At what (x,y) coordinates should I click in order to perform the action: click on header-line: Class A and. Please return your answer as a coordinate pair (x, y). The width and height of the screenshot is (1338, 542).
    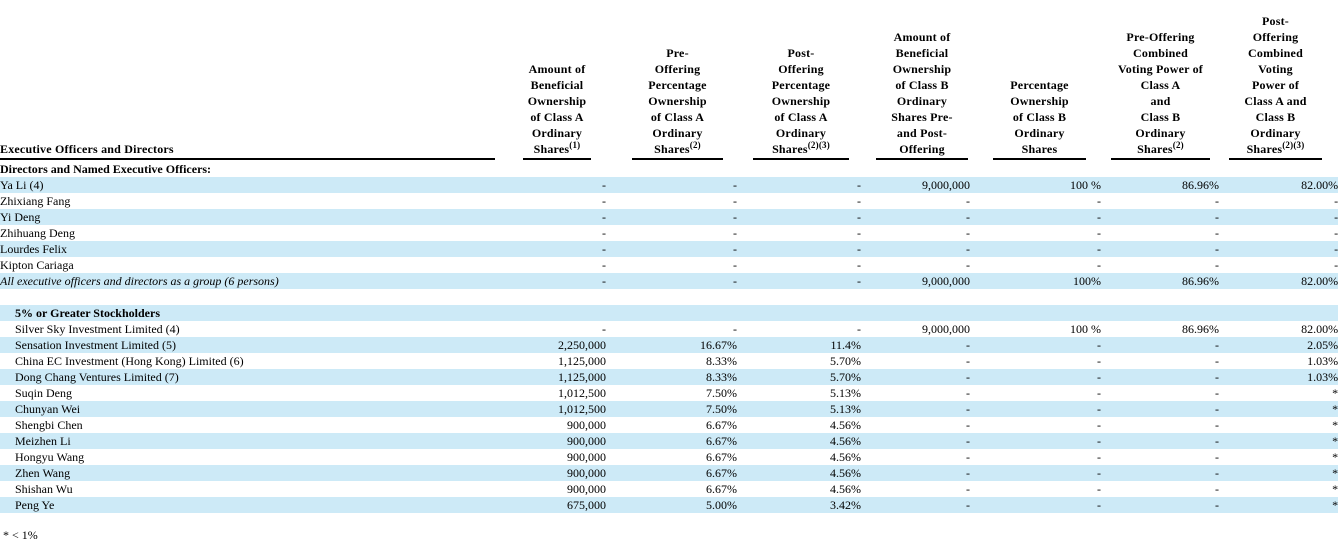
    Looking at the image, I should click on (1275, 101).